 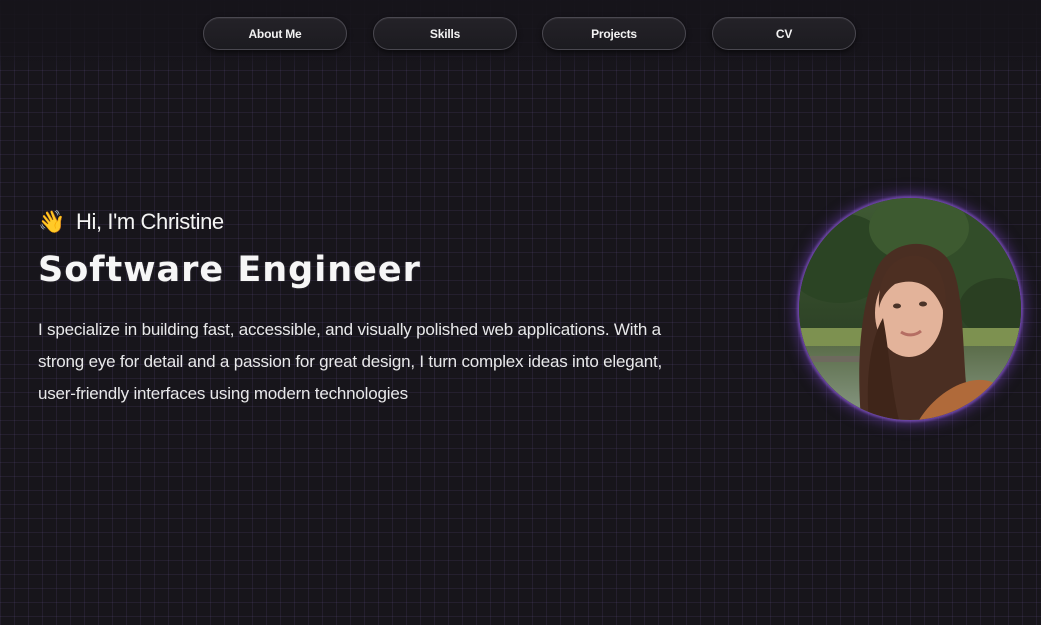 I want to click on profile-photo-icon, so click(x=910, y=309).